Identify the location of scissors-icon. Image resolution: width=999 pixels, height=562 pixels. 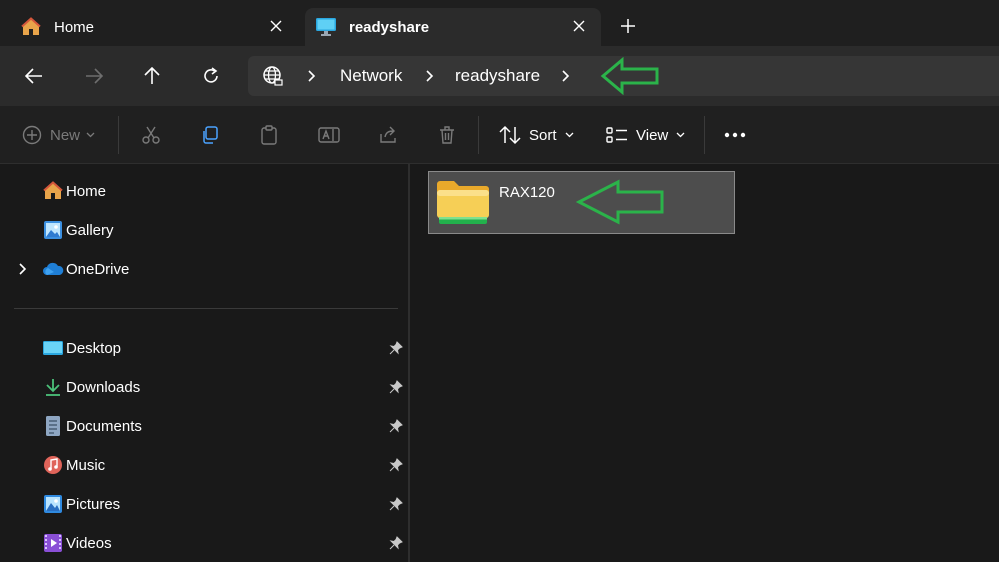
(151, 135).